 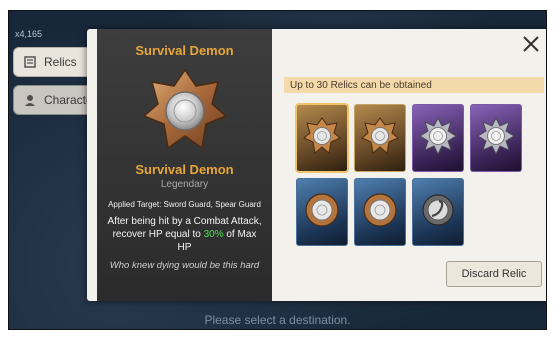 I want to click on silver-hook-emblem-icon, so click(x=438, y=212).